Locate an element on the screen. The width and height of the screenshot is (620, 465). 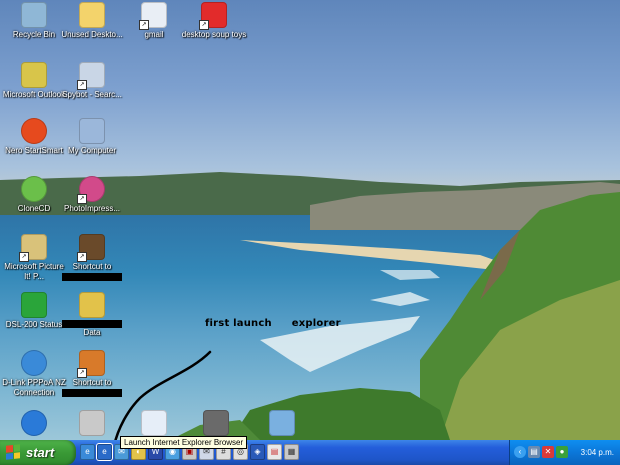
network-status-icon: ● is located at coordinates (562, 452).